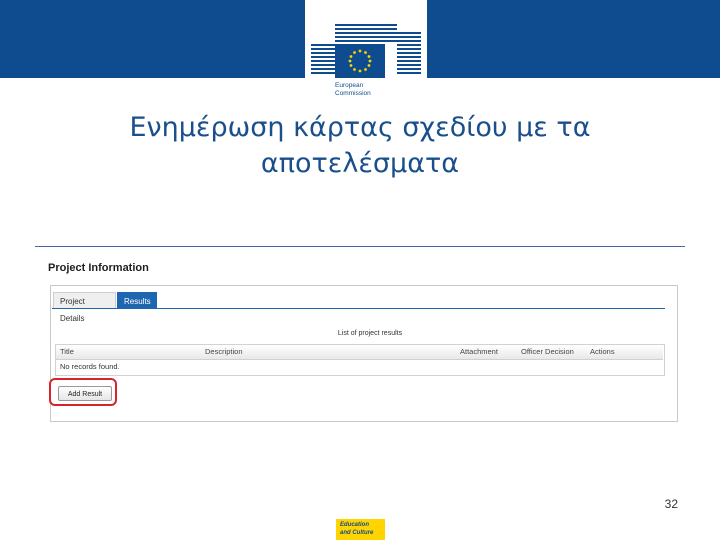 The image size is (720, 540). Describe the element at coordinates (602, 351) in the screenshot. I see `column-header-actions: Actions` at that location.